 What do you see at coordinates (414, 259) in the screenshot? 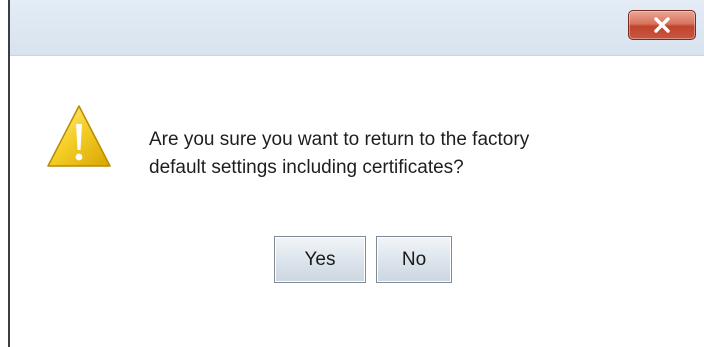
I see `no-button: No` at bounding box center [414, 259].